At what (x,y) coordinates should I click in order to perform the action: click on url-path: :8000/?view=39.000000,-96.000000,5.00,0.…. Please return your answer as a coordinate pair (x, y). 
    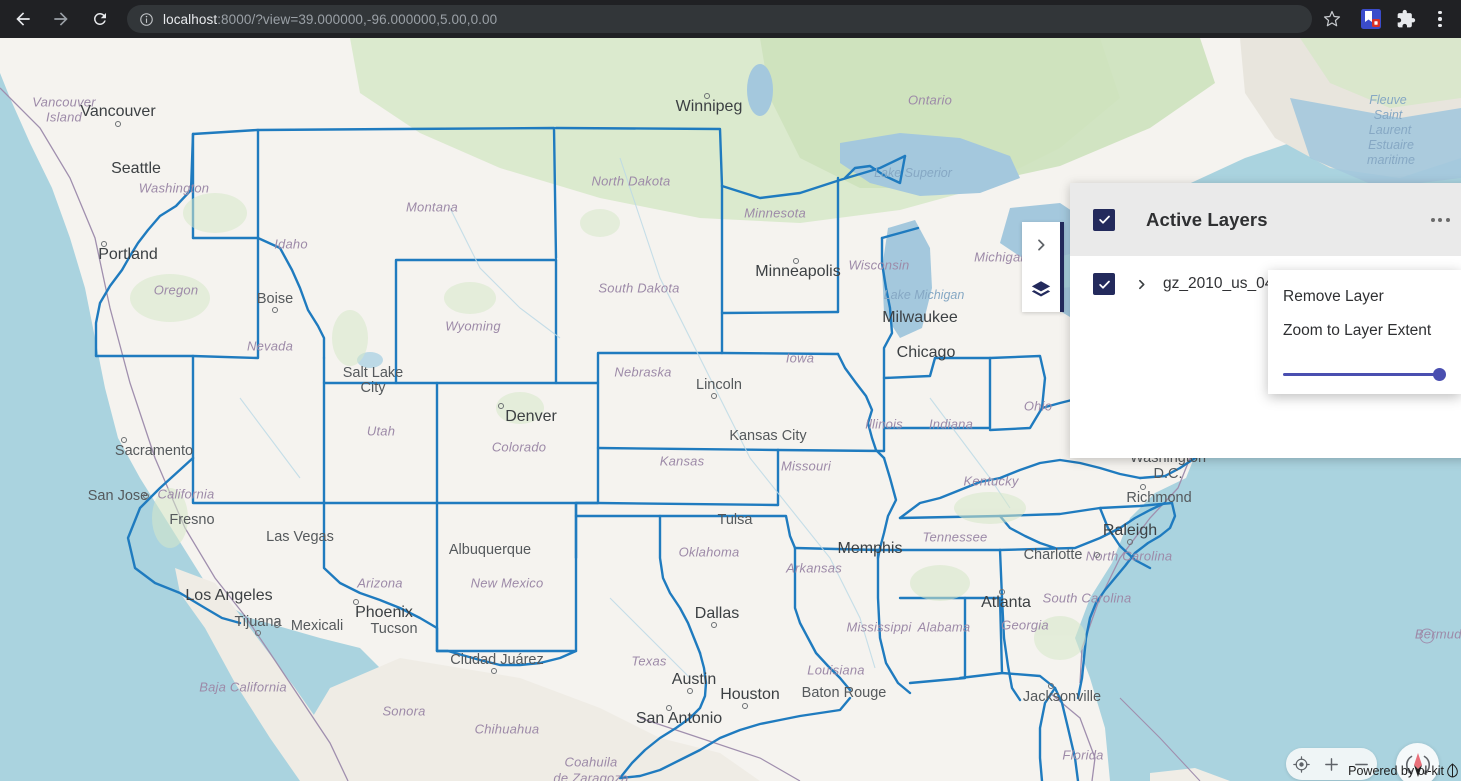
    Looking at the image, I should click on (357, 19).